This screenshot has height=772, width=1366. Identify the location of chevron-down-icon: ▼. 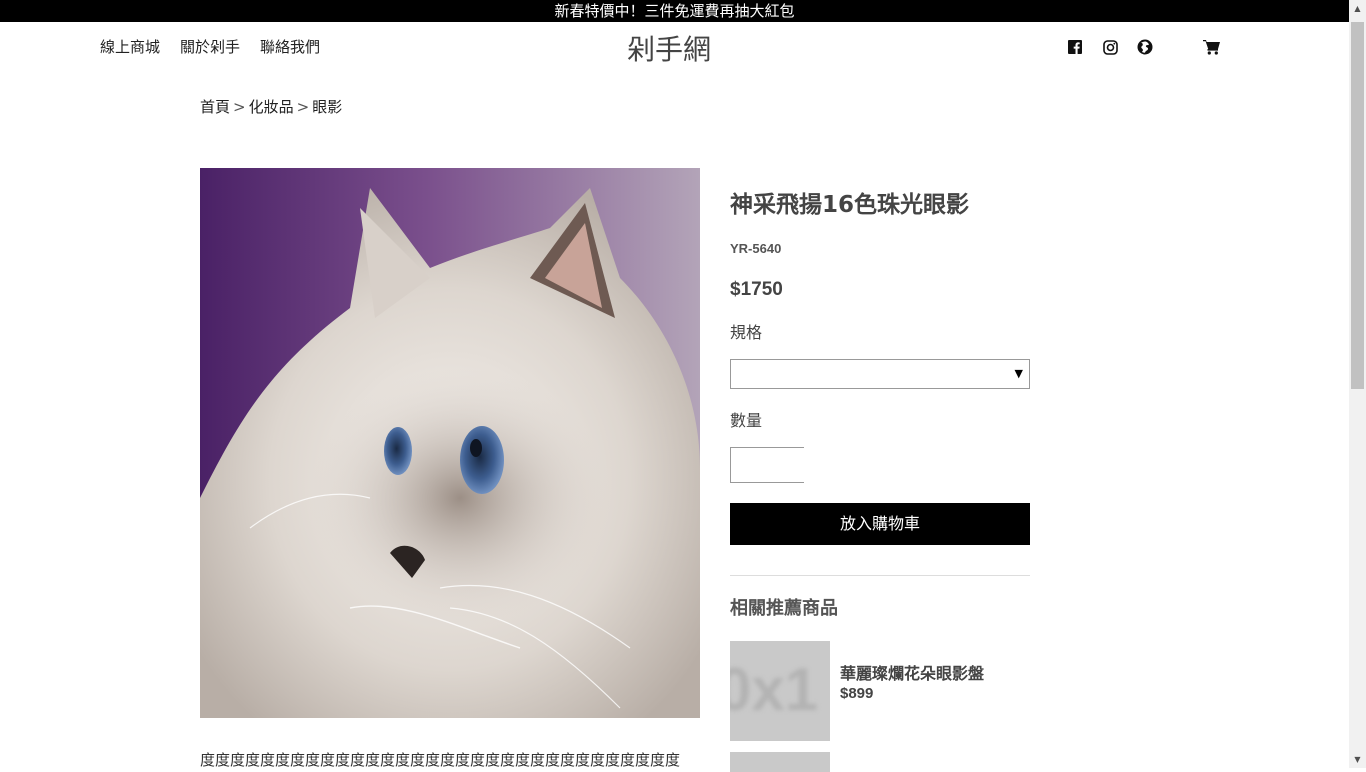
(1018, 373).